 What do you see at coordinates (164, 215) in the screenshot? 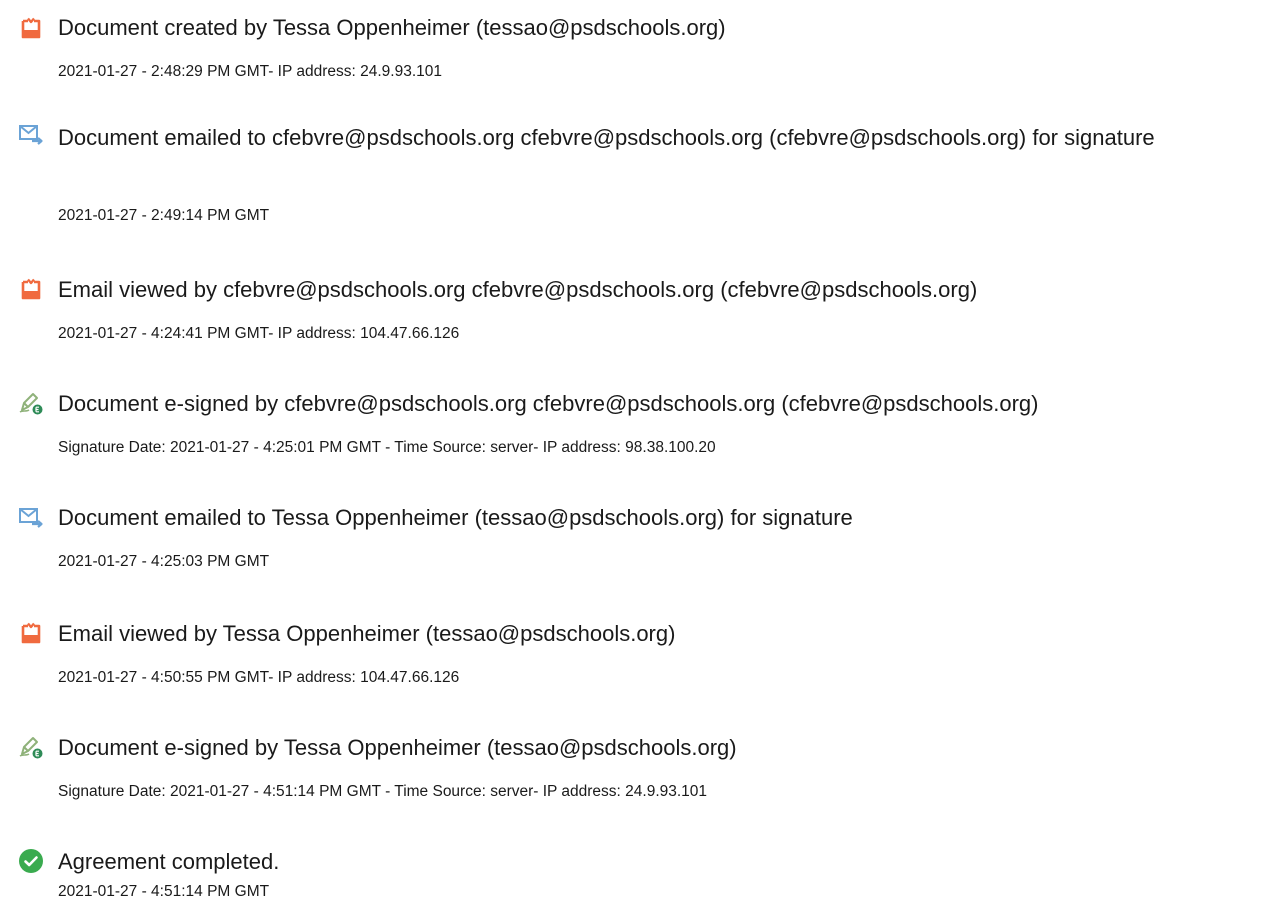
I see `event-meta: 2021-01-27 - 2:49:14 PM GMT` at bounding box center [164, 215].